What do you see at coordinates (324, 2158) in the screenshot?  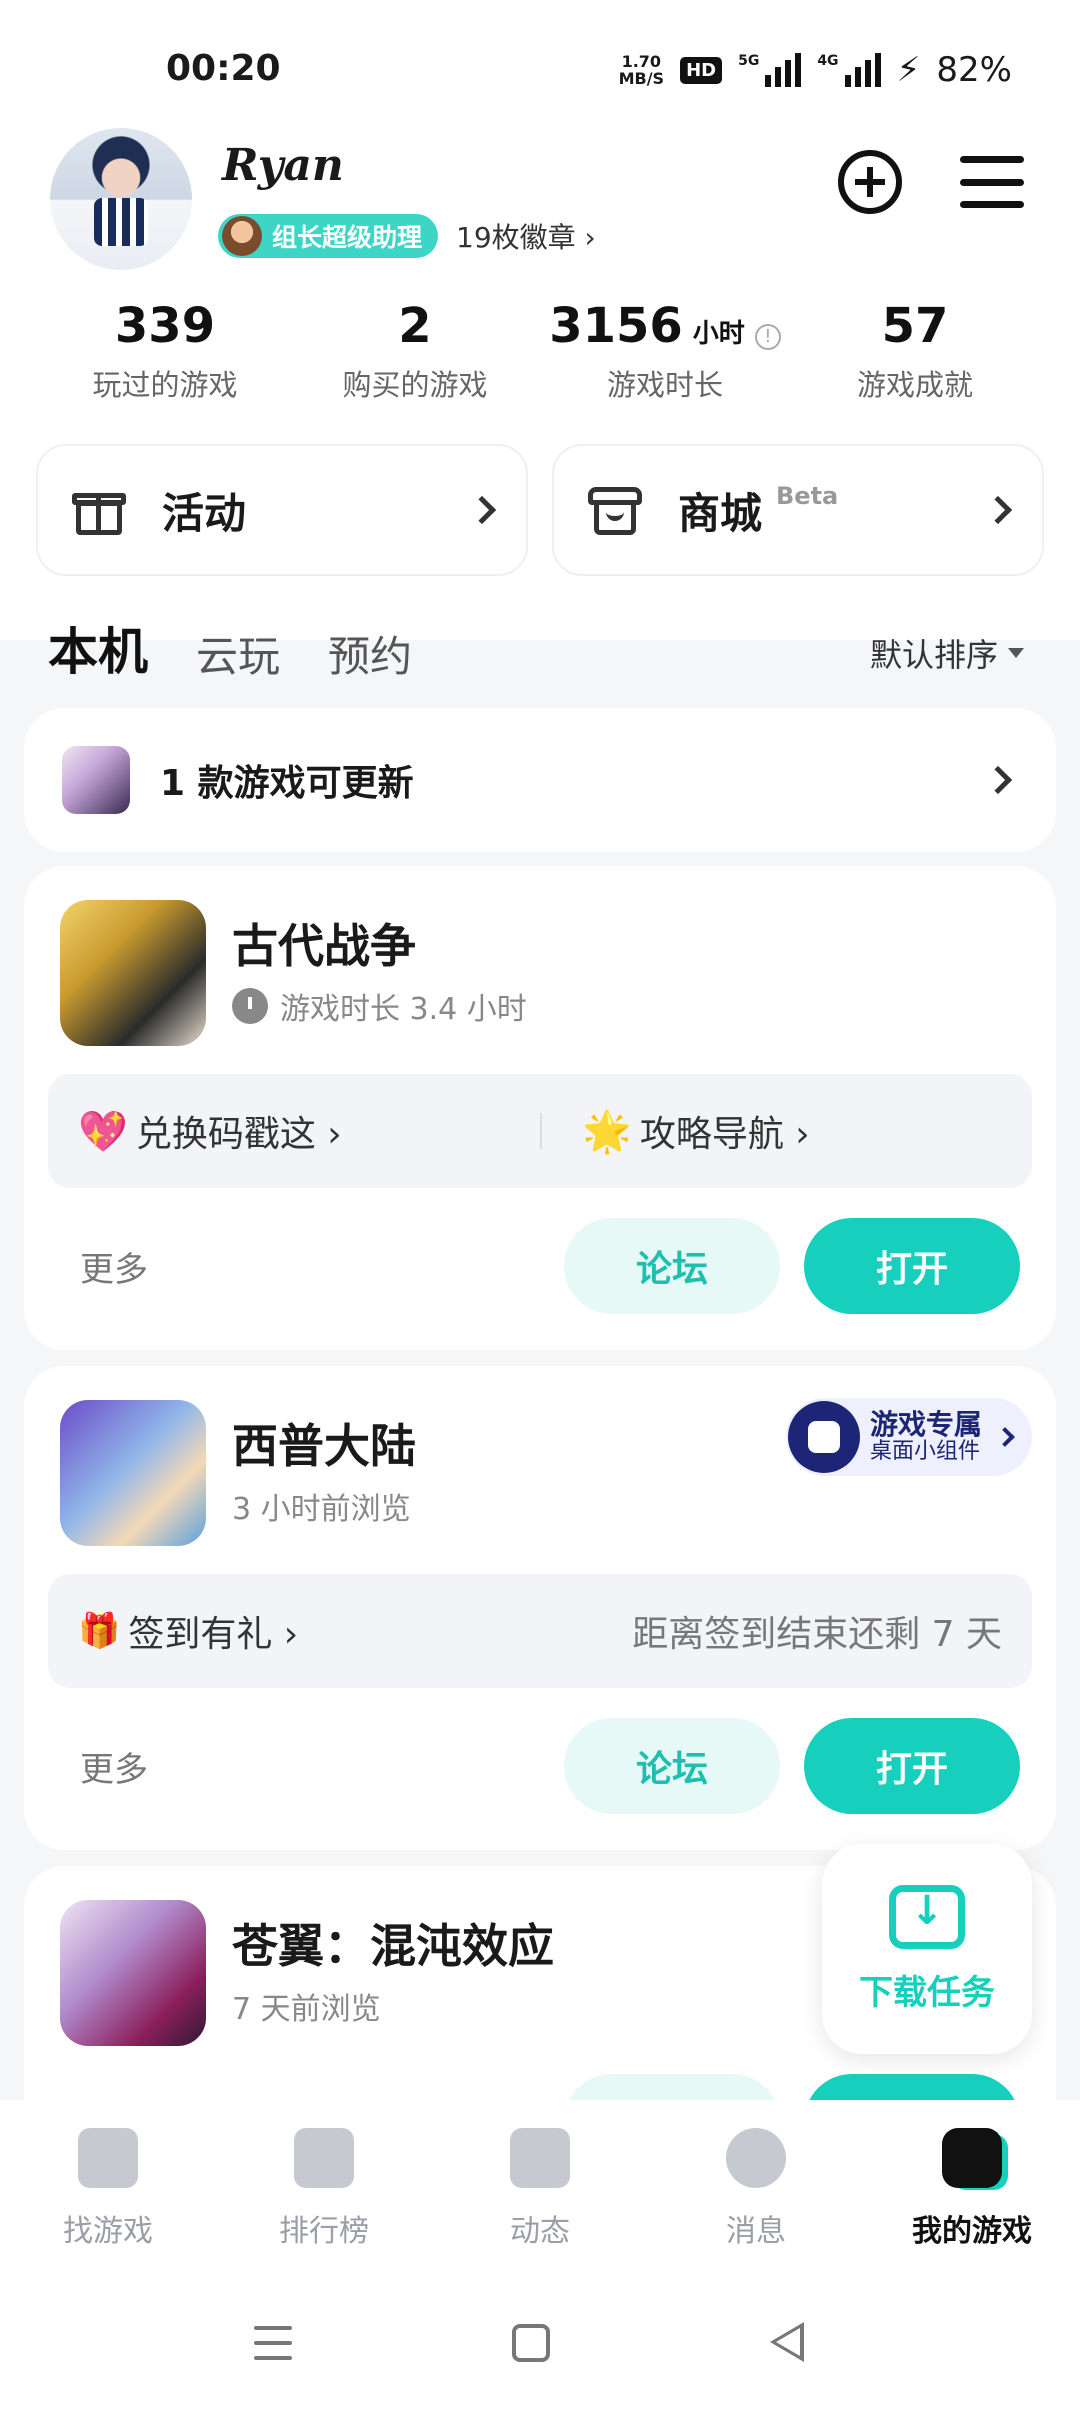 I see `rankings-icon` at bounding box center [324, 2158].